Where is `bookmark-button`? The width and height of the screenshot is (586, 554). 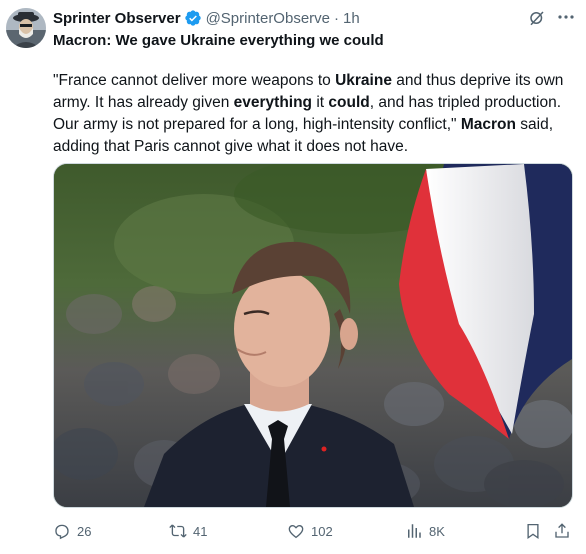 bookmark-button is located at coordinates (533, 531).